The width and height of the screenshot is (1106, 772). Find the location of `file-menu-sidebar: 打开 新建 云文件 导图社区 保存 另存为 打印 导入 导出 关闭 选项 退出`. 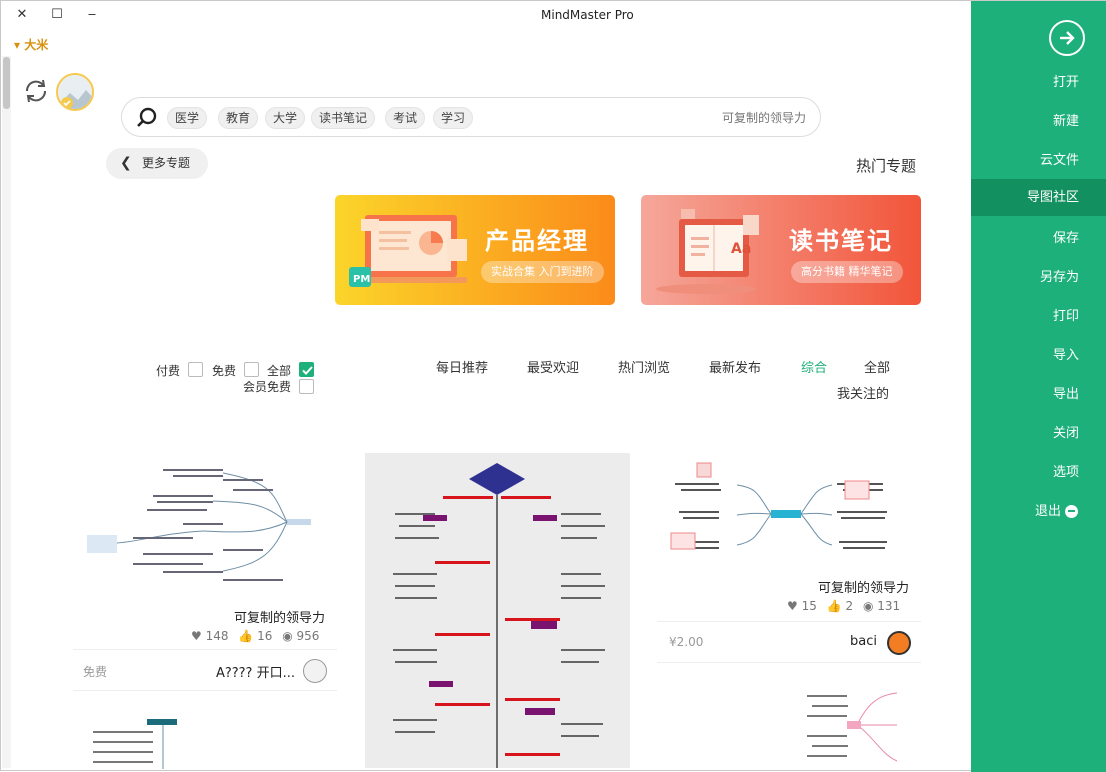

file-menu-sidebar: 打开 新建 云文件 导图社区 保存 另存为 打印 导入 导出 关闭 选项 退出 is located at coordinates (1038, 386).